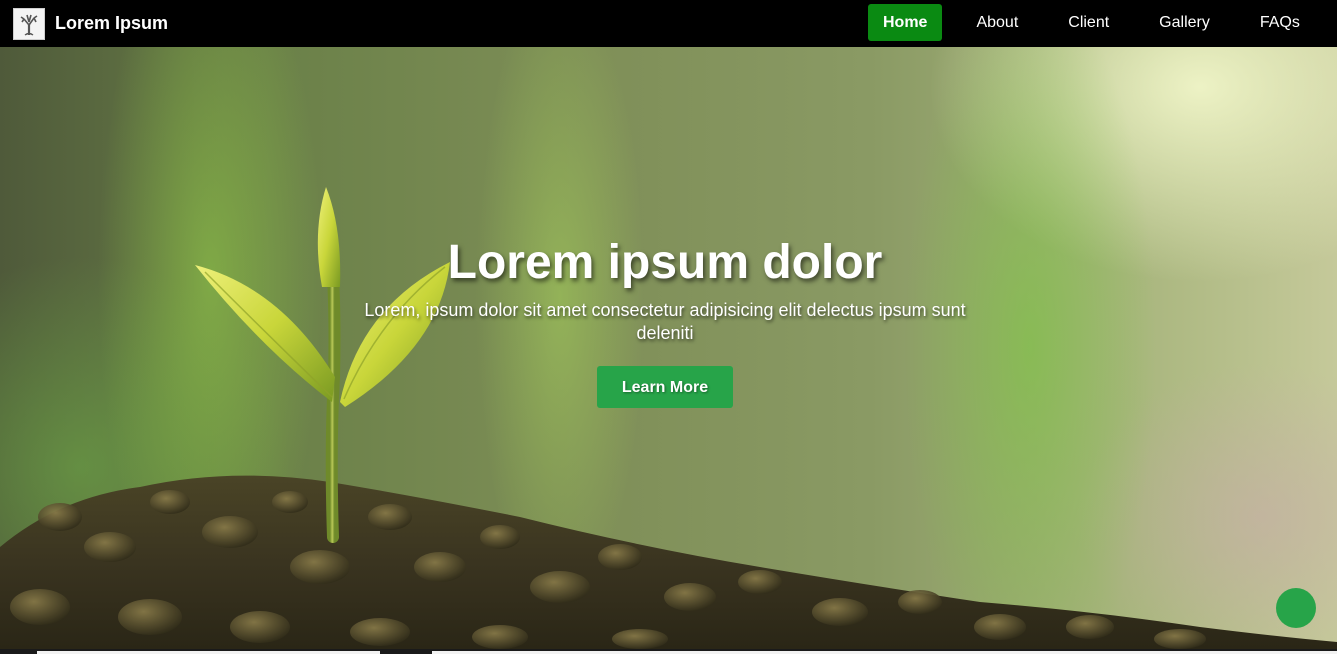 The width and height of the screenshot is (1337, 654). I want to click on hero-subtitle-line2: deleniti, so click(665, 333).